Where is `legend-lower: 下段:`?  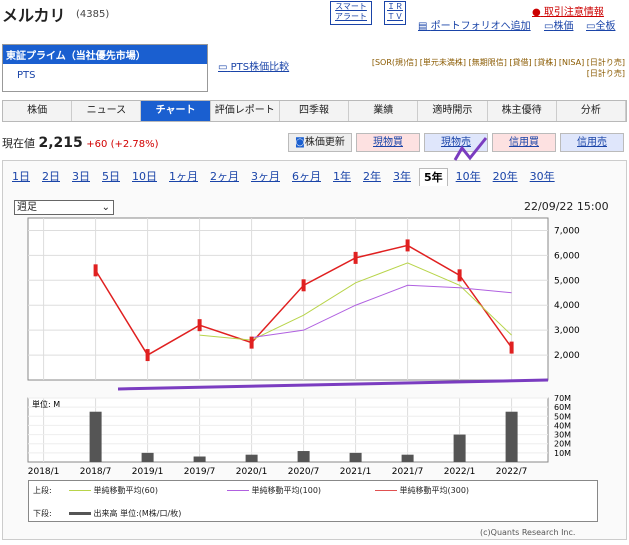
legend-lower: 下段: is located at coordinates (42, 513).